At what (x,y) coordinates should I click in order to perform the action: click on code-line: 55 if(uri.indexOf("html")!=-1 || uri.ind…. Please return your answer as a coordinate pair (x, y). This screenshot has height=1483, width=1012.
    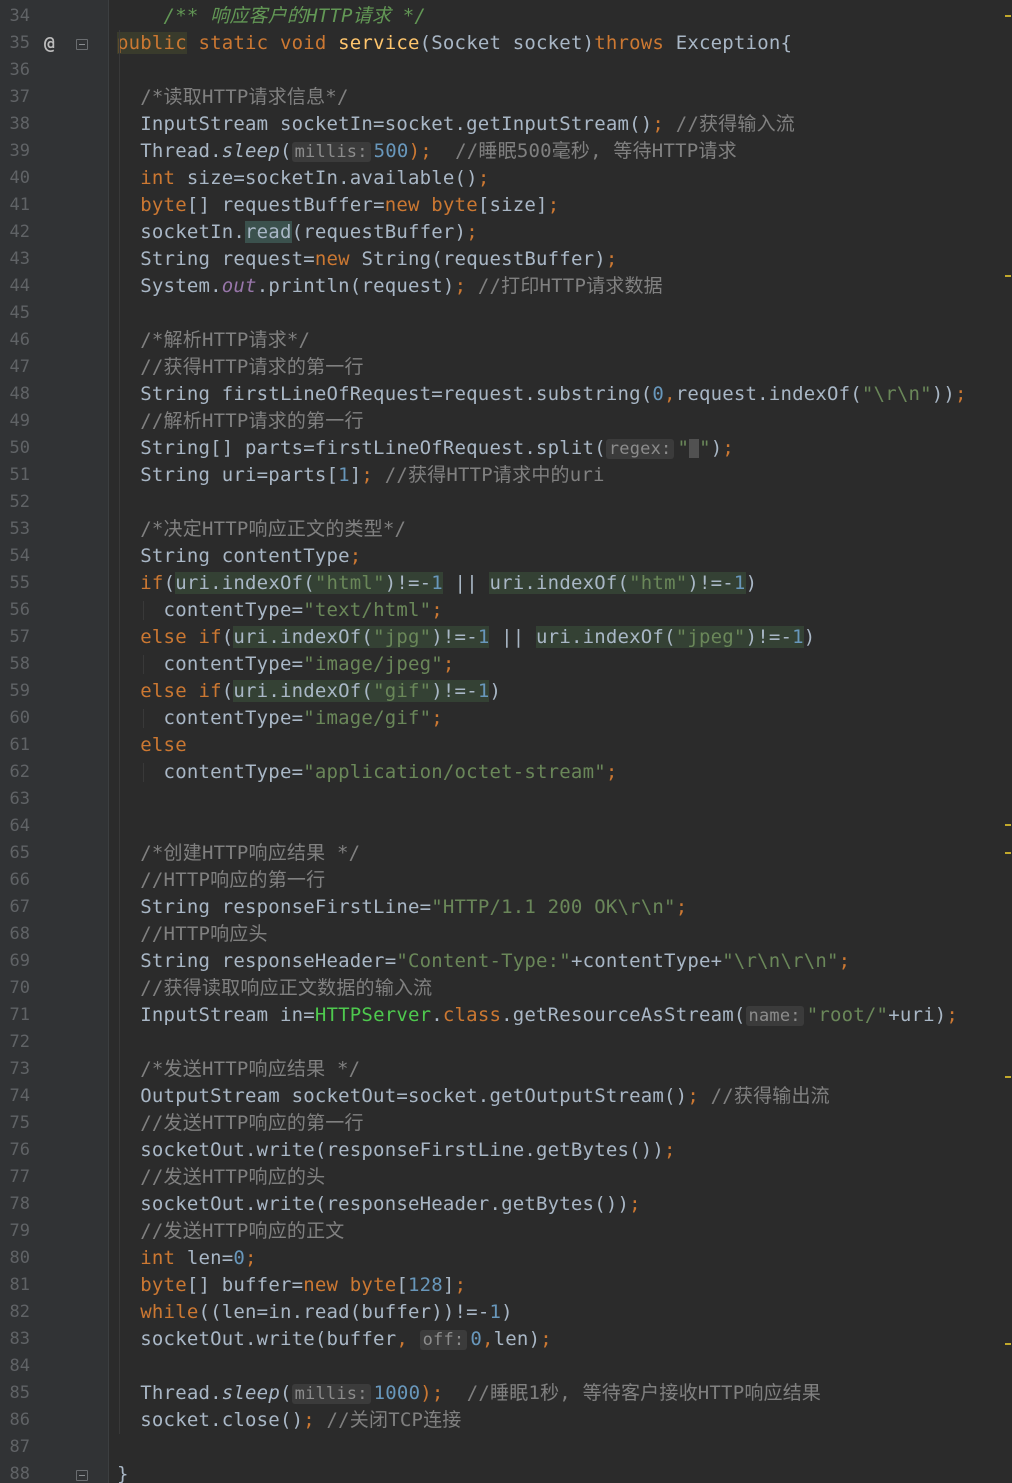
    Looking at the image, I should click on (506, 583).